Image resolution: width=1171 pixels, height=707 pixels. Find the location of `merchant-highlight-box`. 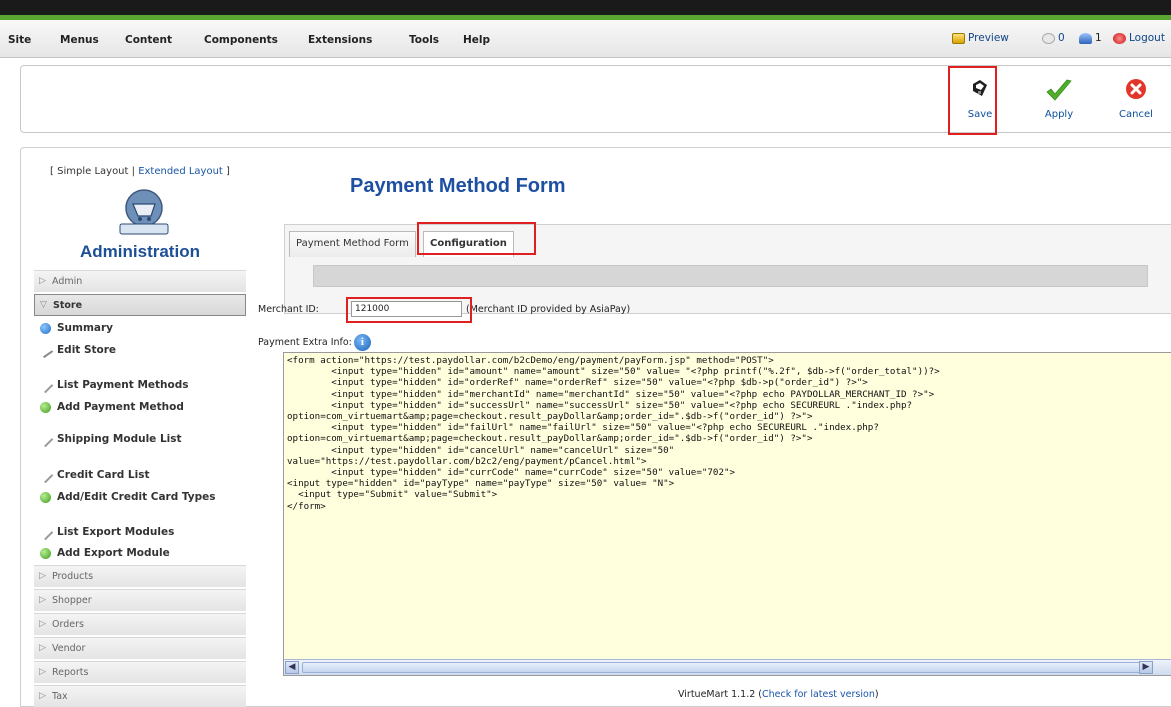

merchant-highlight-box is located at coordinates (409, 310).